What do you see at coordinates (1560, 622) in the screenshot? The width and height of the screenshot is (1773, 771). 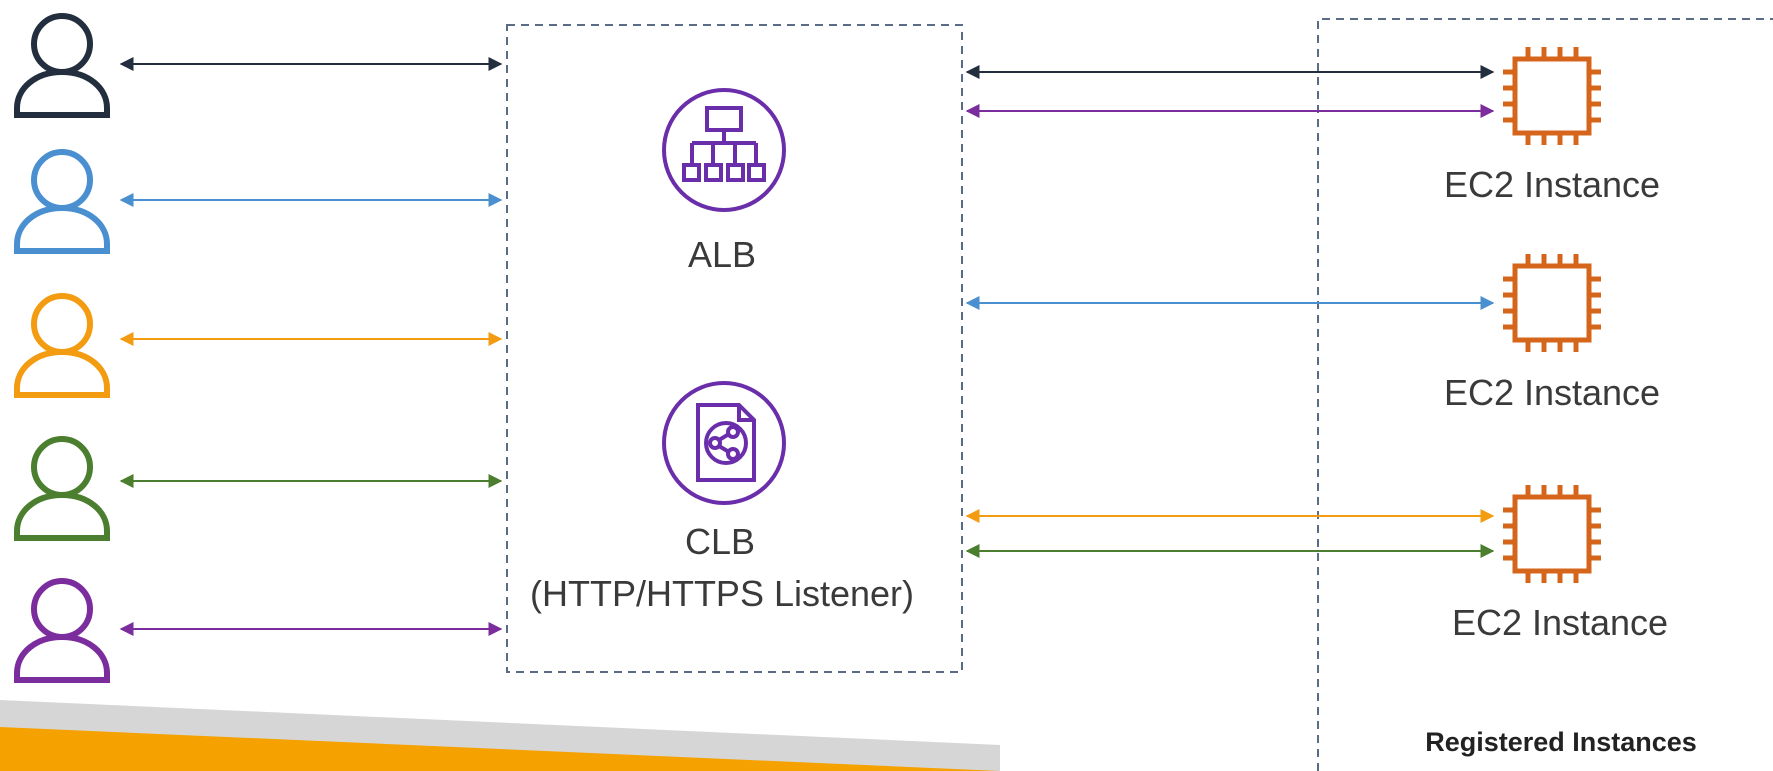 I see `ec2-instance-label-3: EC2 Instance` at bounding box center [1560, 622].